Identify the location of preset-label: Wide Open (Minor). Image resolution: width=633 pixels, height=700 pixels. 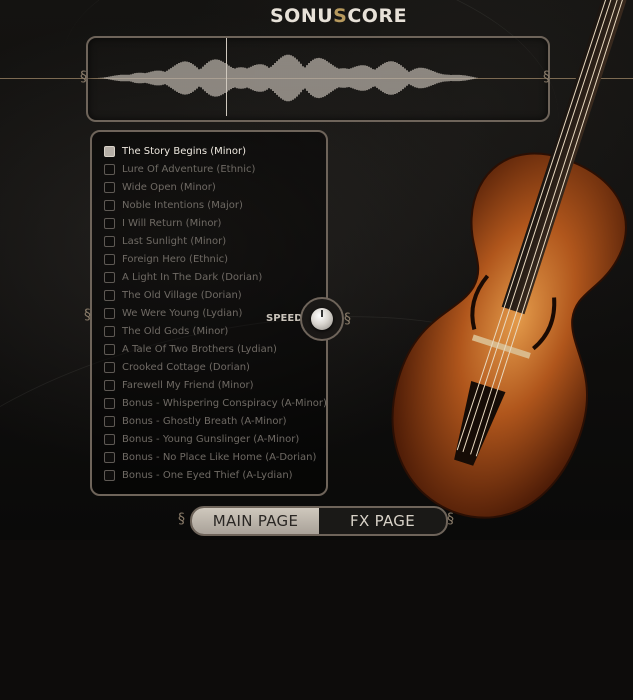
(169, 187).